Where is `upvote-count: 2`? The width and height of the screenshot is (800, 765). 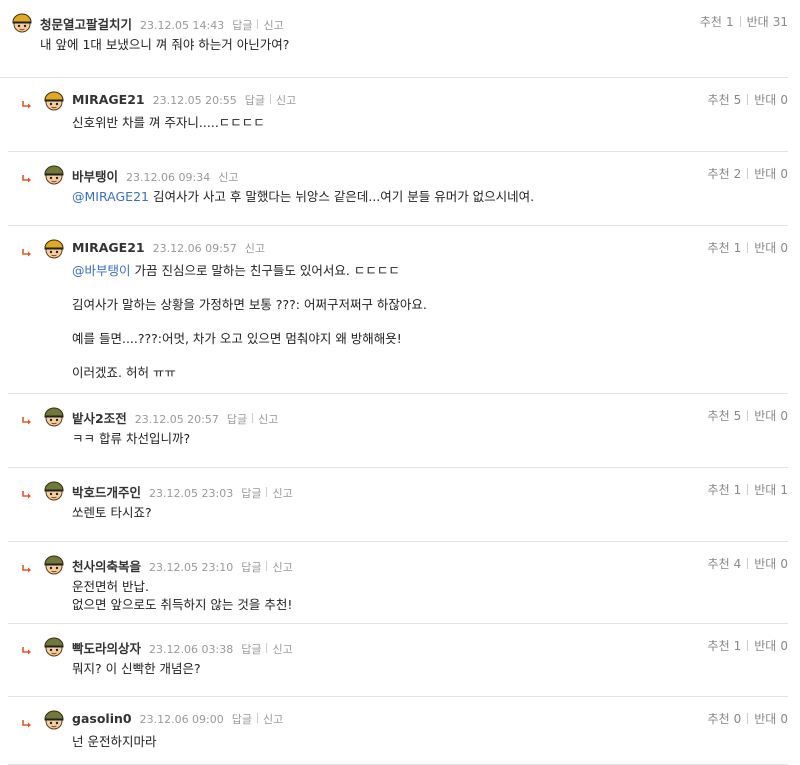 upvote-count: 2 is located at coordinates (737, 174).